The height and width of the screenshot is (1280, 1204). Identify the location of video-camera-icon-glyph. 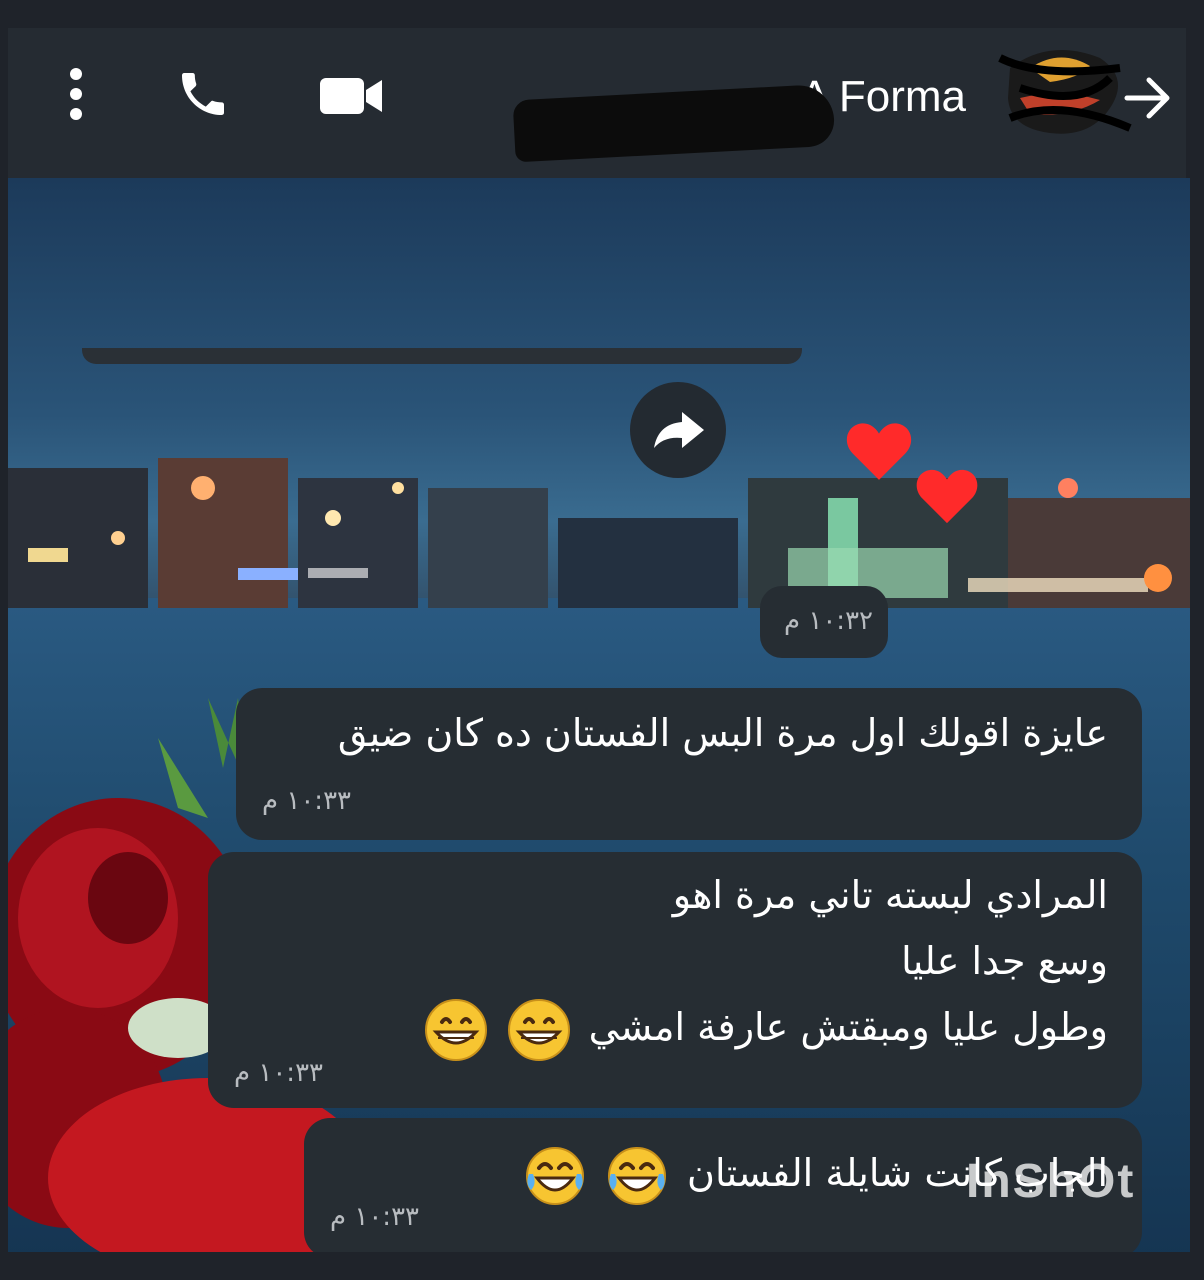
(351, 96).